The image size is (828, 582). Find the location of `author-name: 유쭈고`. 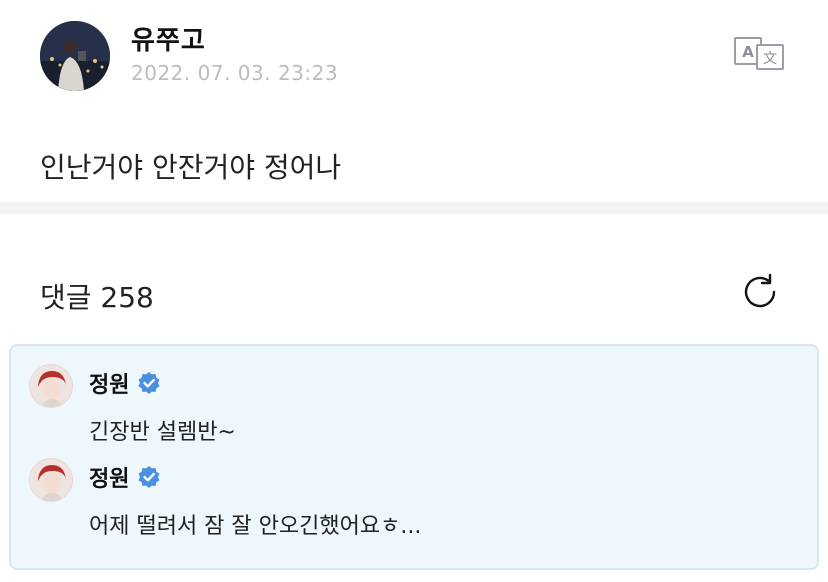

author-name: 유쭈고 is located at coordinates (168, 38).